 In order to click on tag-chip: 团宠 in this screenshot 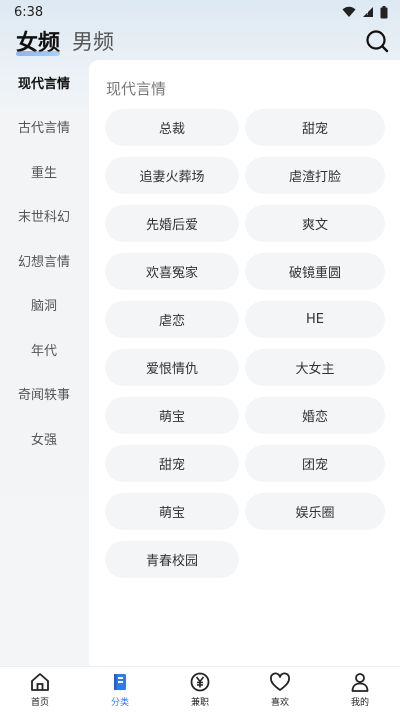, I will do `click(315, 463)`.